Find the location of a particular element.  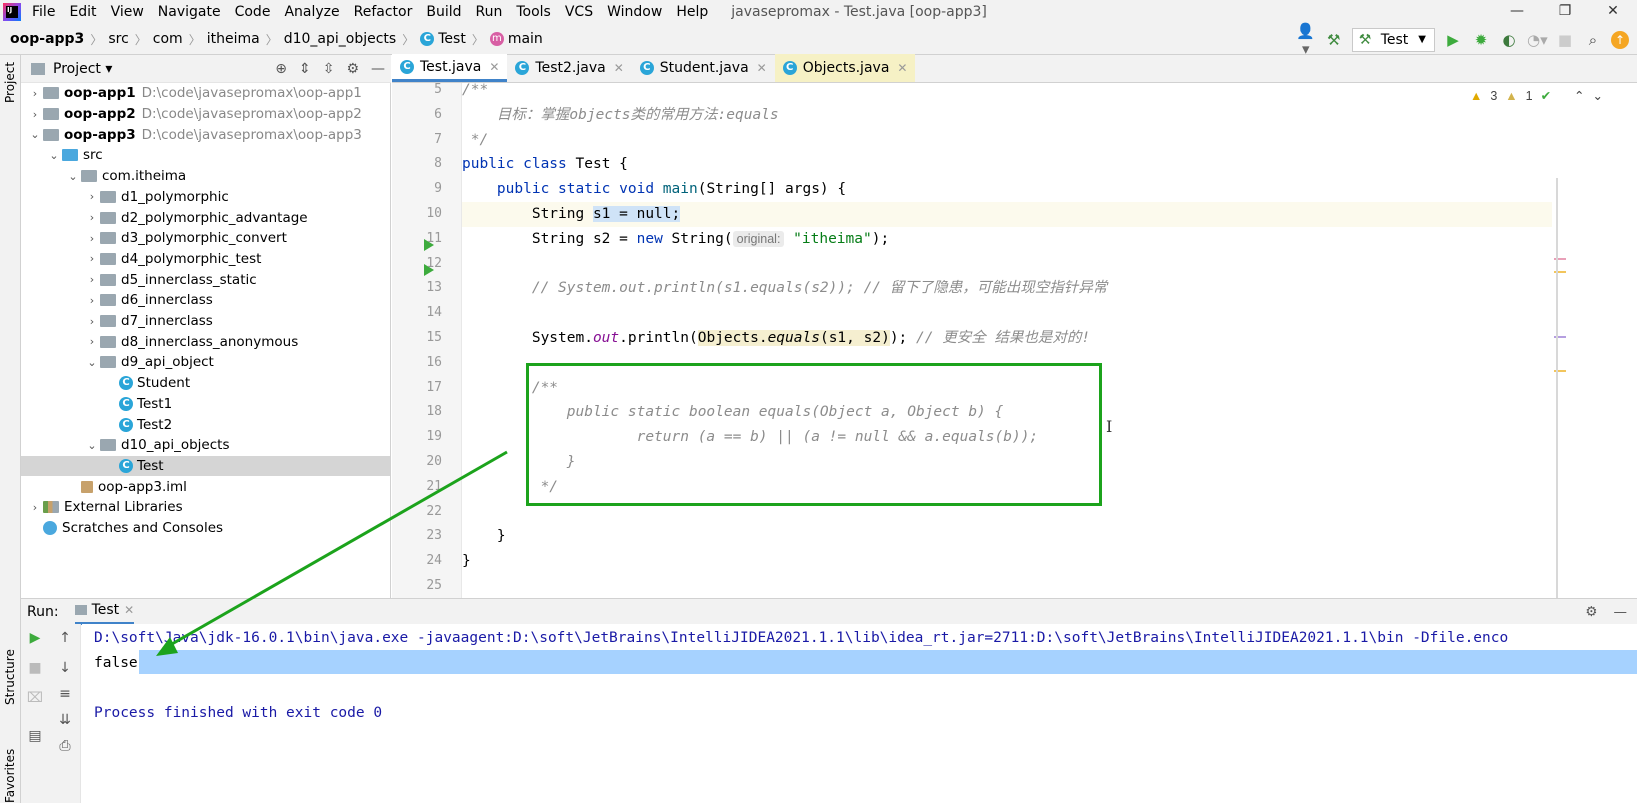

restore-button: ❐ is located at coordinates (1565, 11).